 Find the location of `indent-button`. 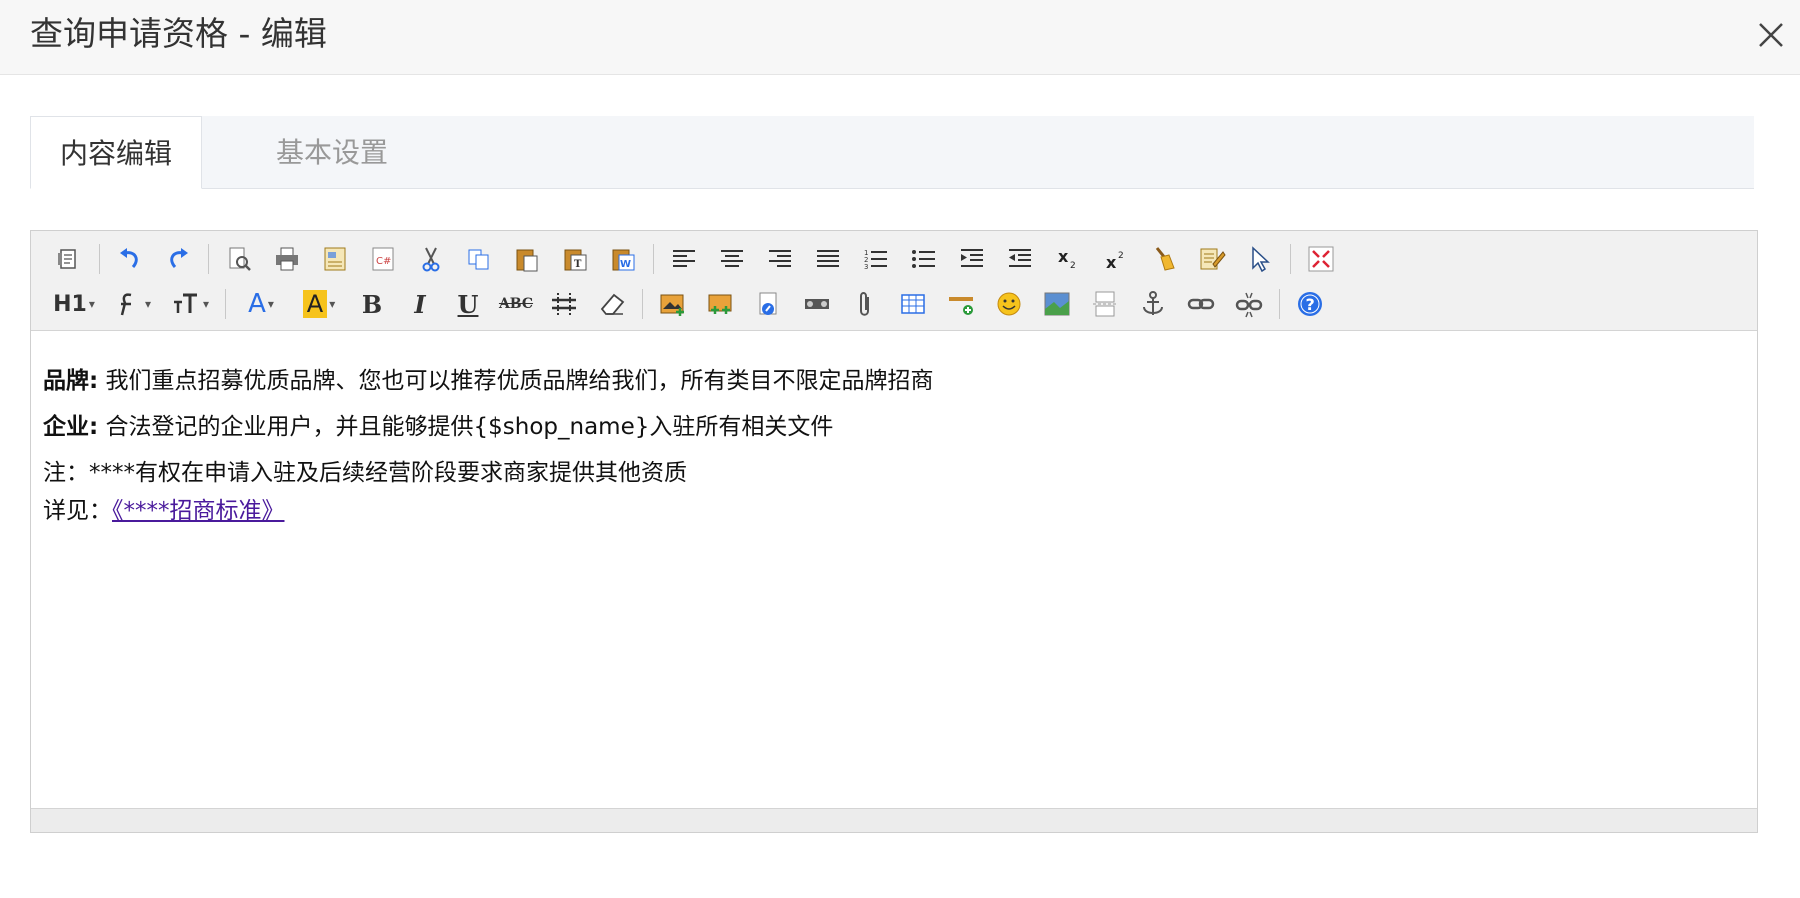

indent-button is located at coordinates (972, 259).